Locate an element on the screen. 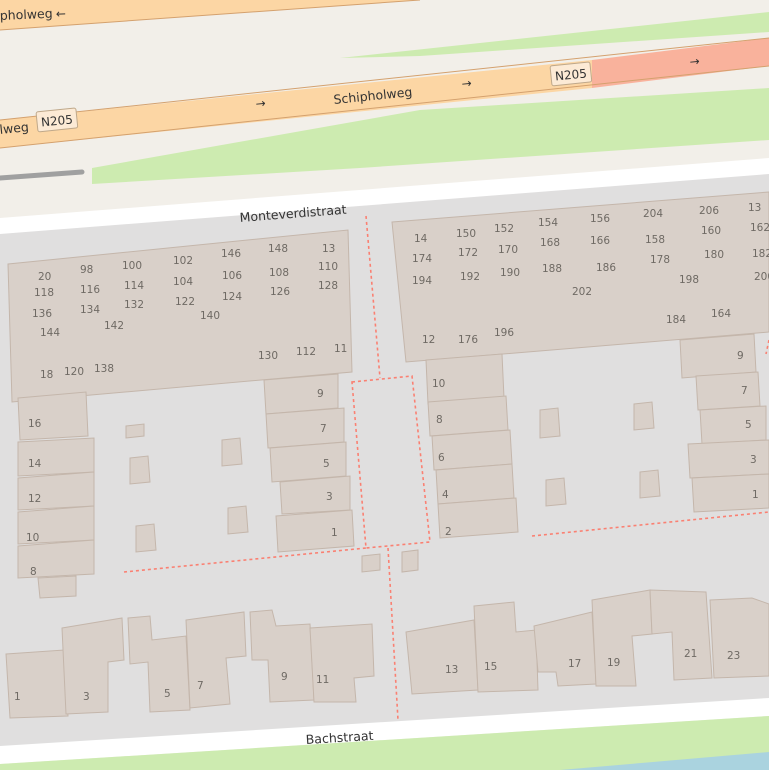  house-number: 178 is located at coordinates (660, 260).